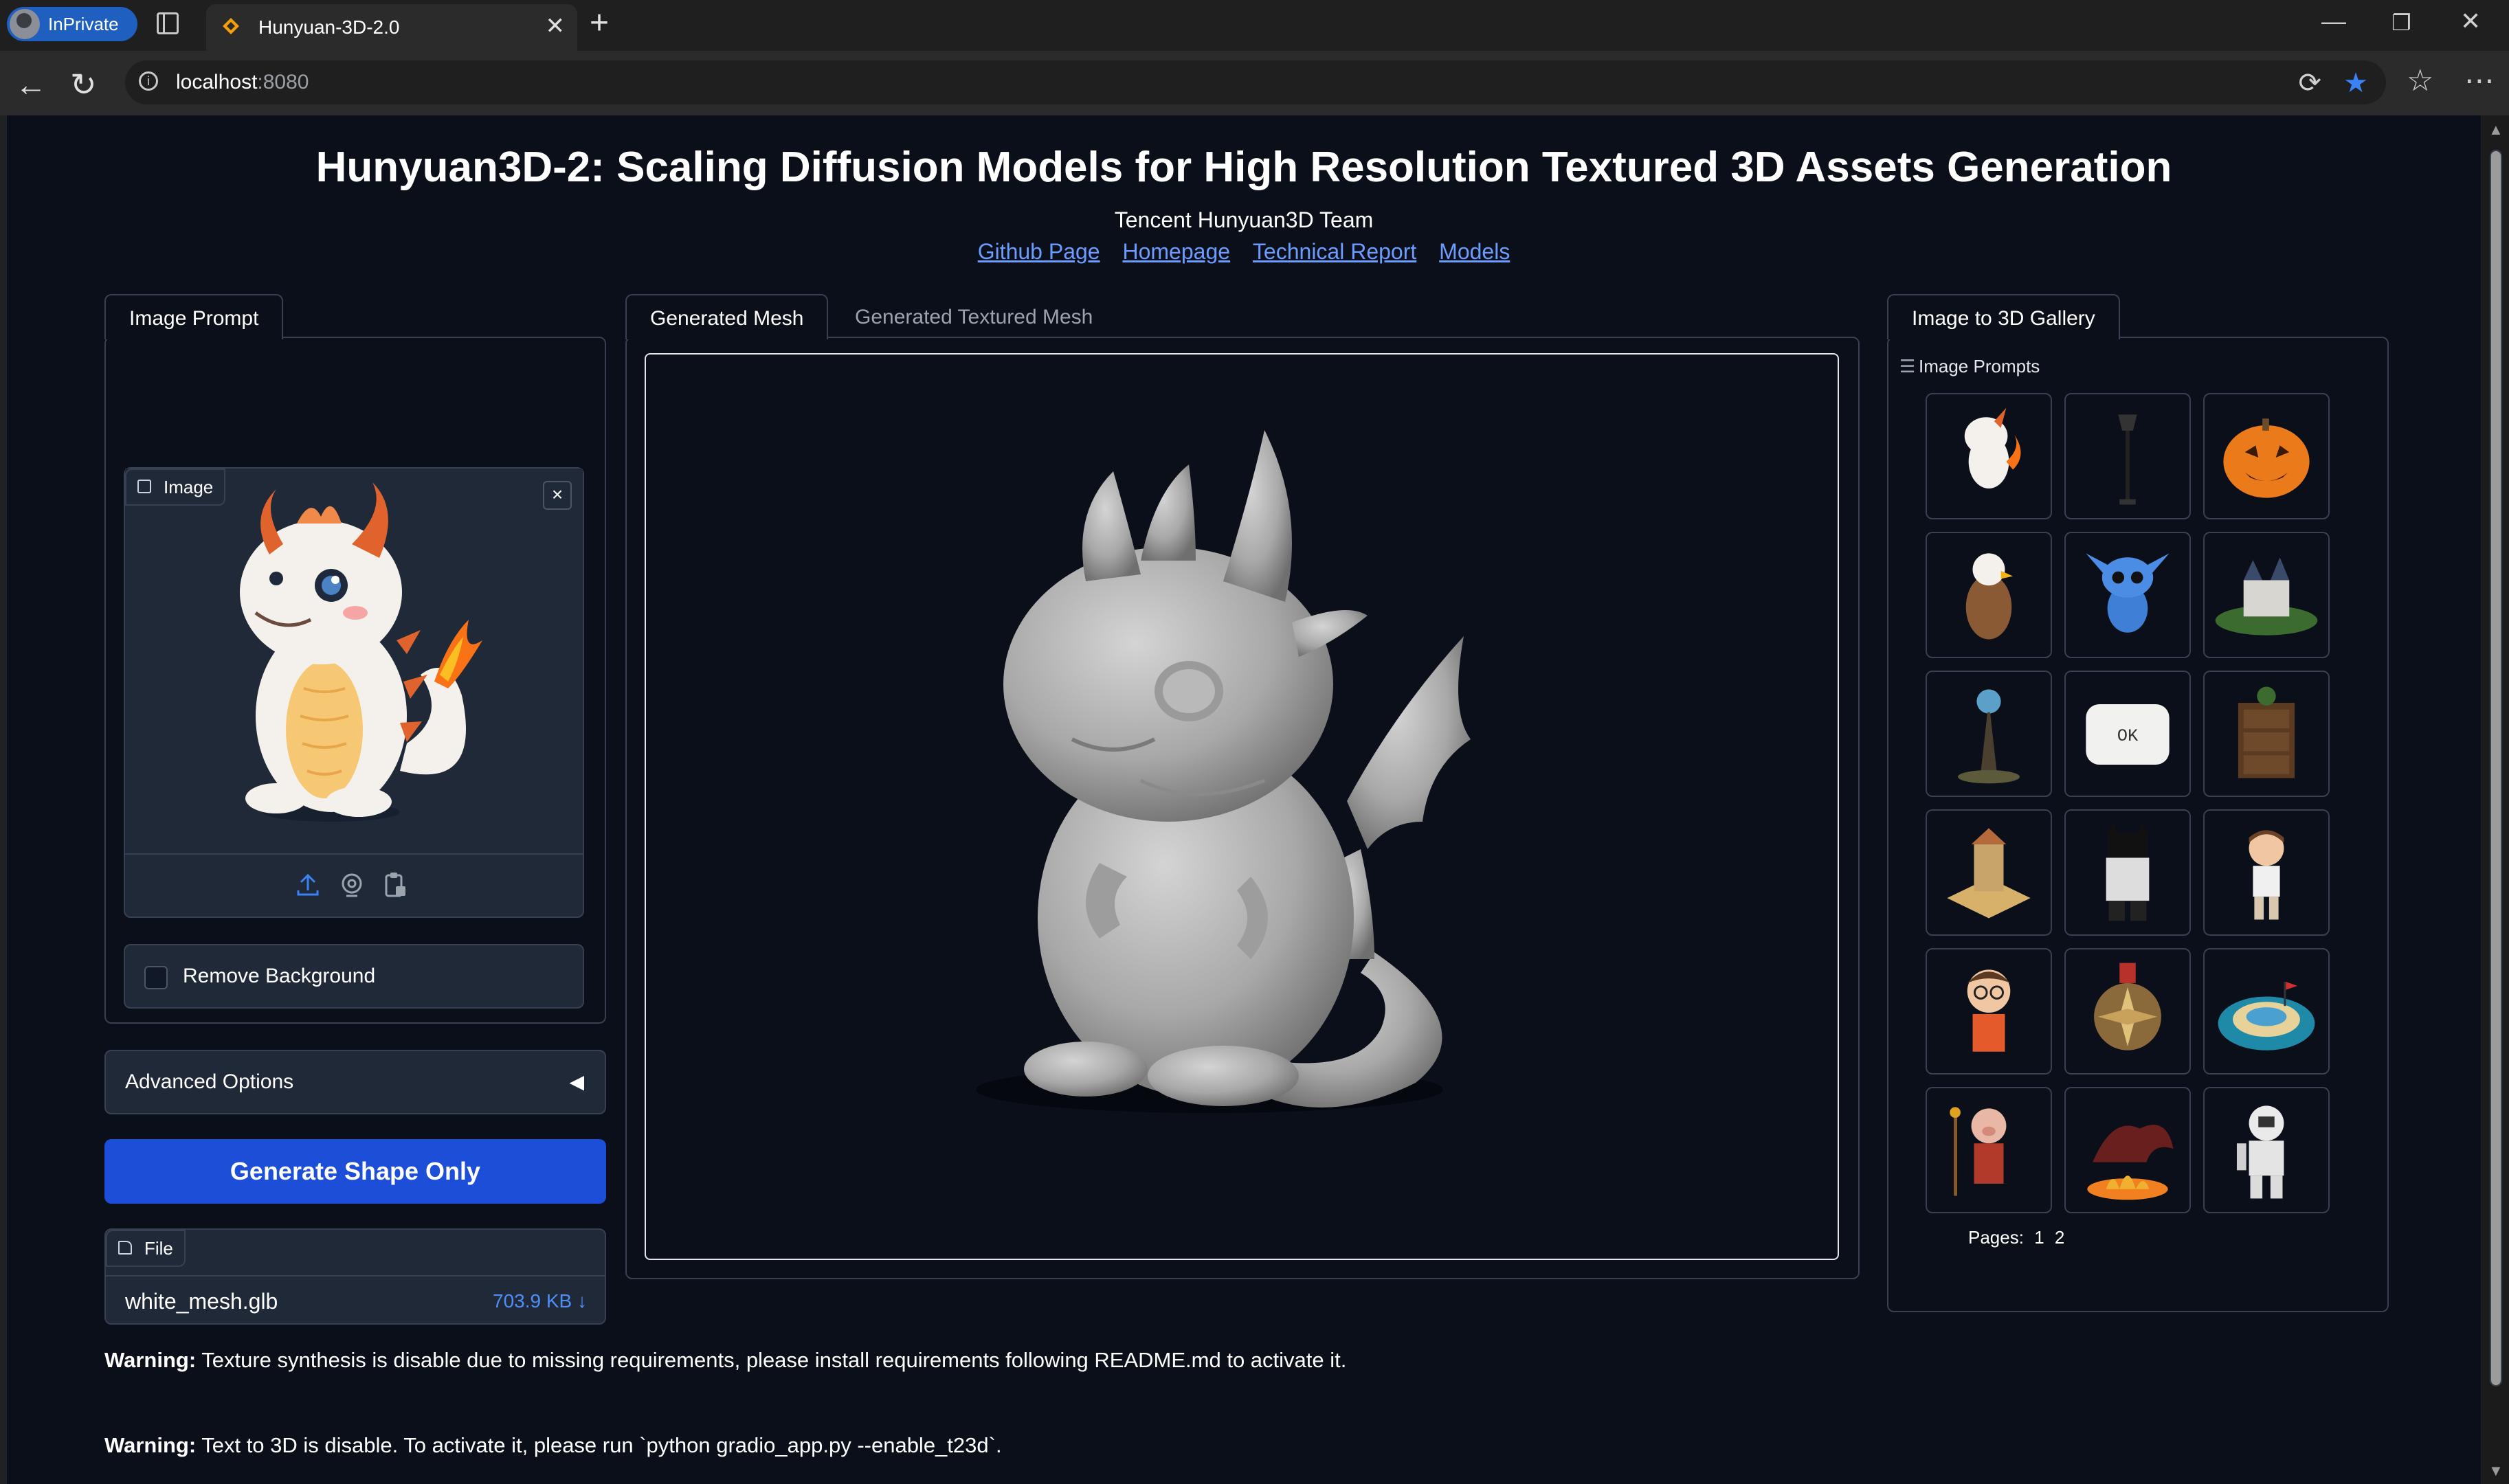 The image size is (2509, 1484). I want to click on upload-icon, so click(308, 885).